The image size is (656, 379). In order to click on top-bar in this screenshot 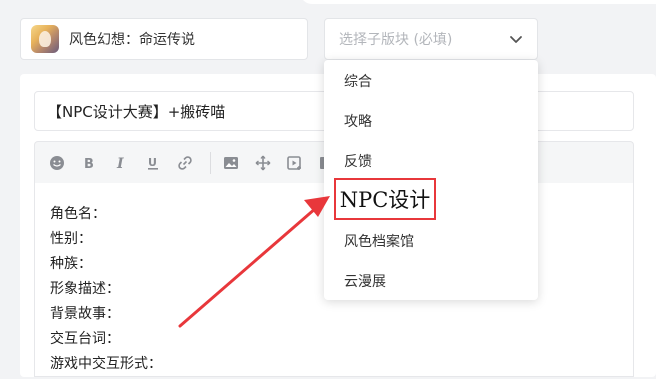, I will do `click(328, 3)`.